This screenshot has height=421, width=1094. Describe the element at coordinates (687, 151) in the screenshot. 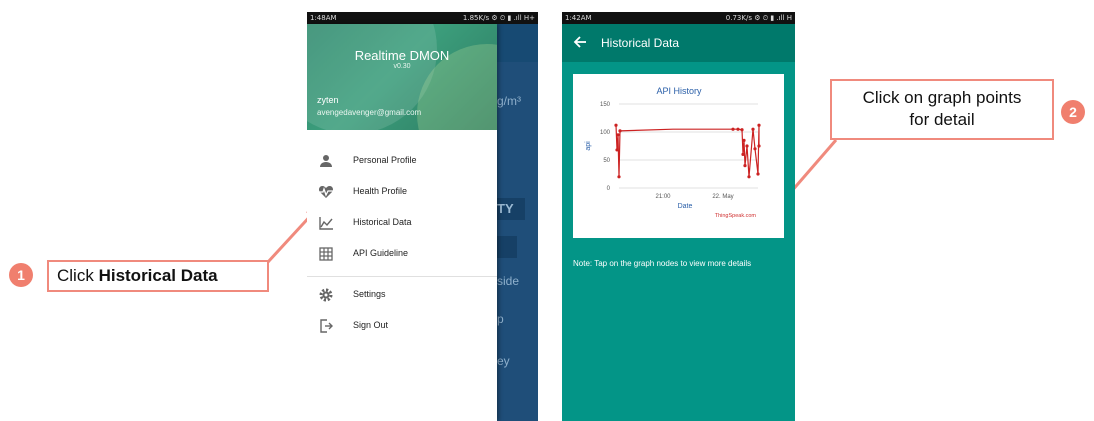

I see `series-line` at that location.